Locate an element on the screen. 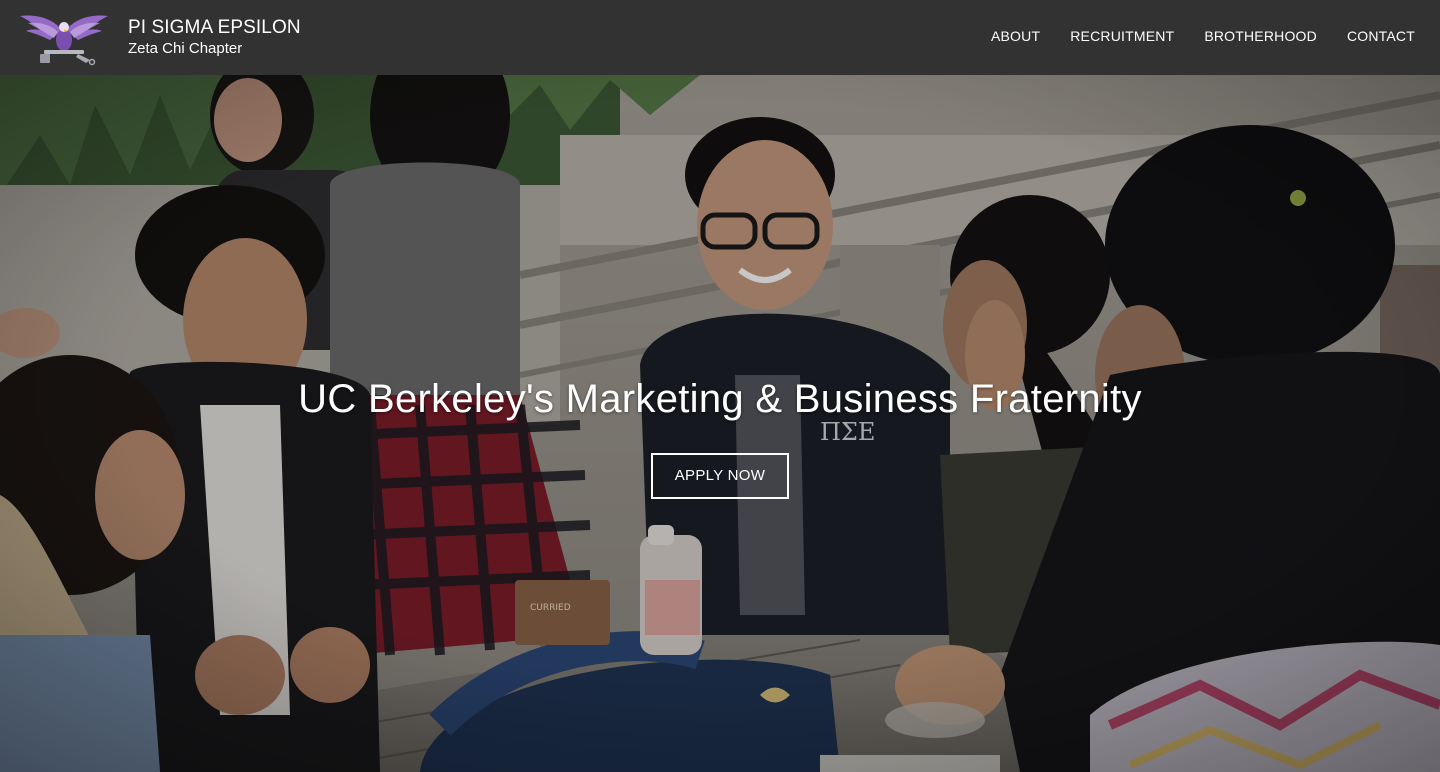 The image size is (1440, 772). eagle-crest-icon is located at coordinates (64, 40).